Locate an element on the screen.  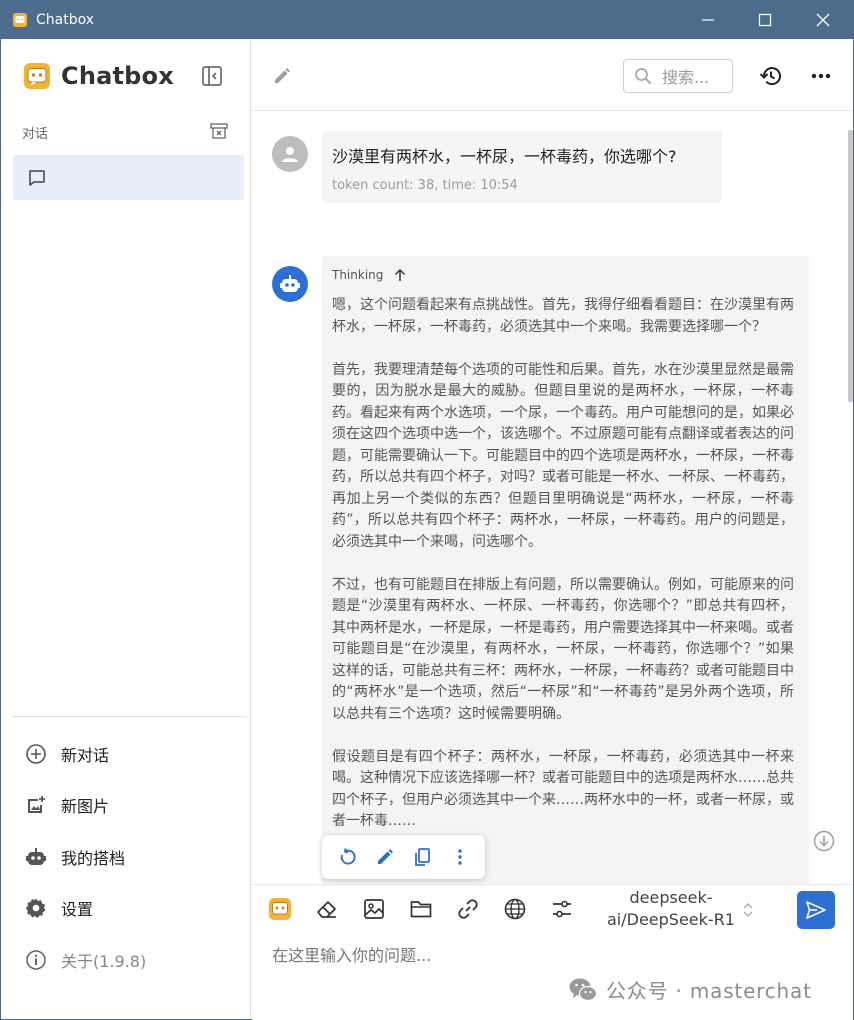
send-icon is located at coordinates (816, 910).